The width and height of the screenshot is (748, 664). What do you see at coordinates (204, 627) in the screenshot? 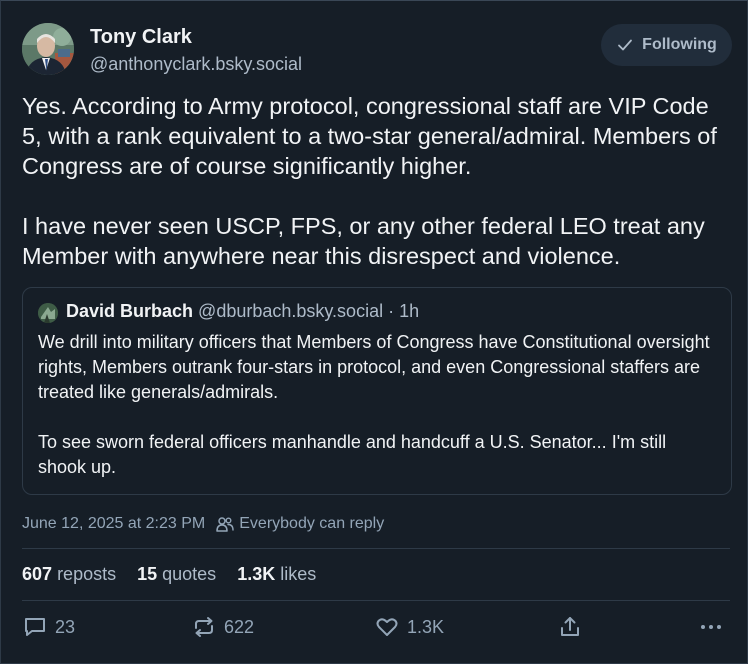
I see `repost-icon` at bounding box center [204, 627].